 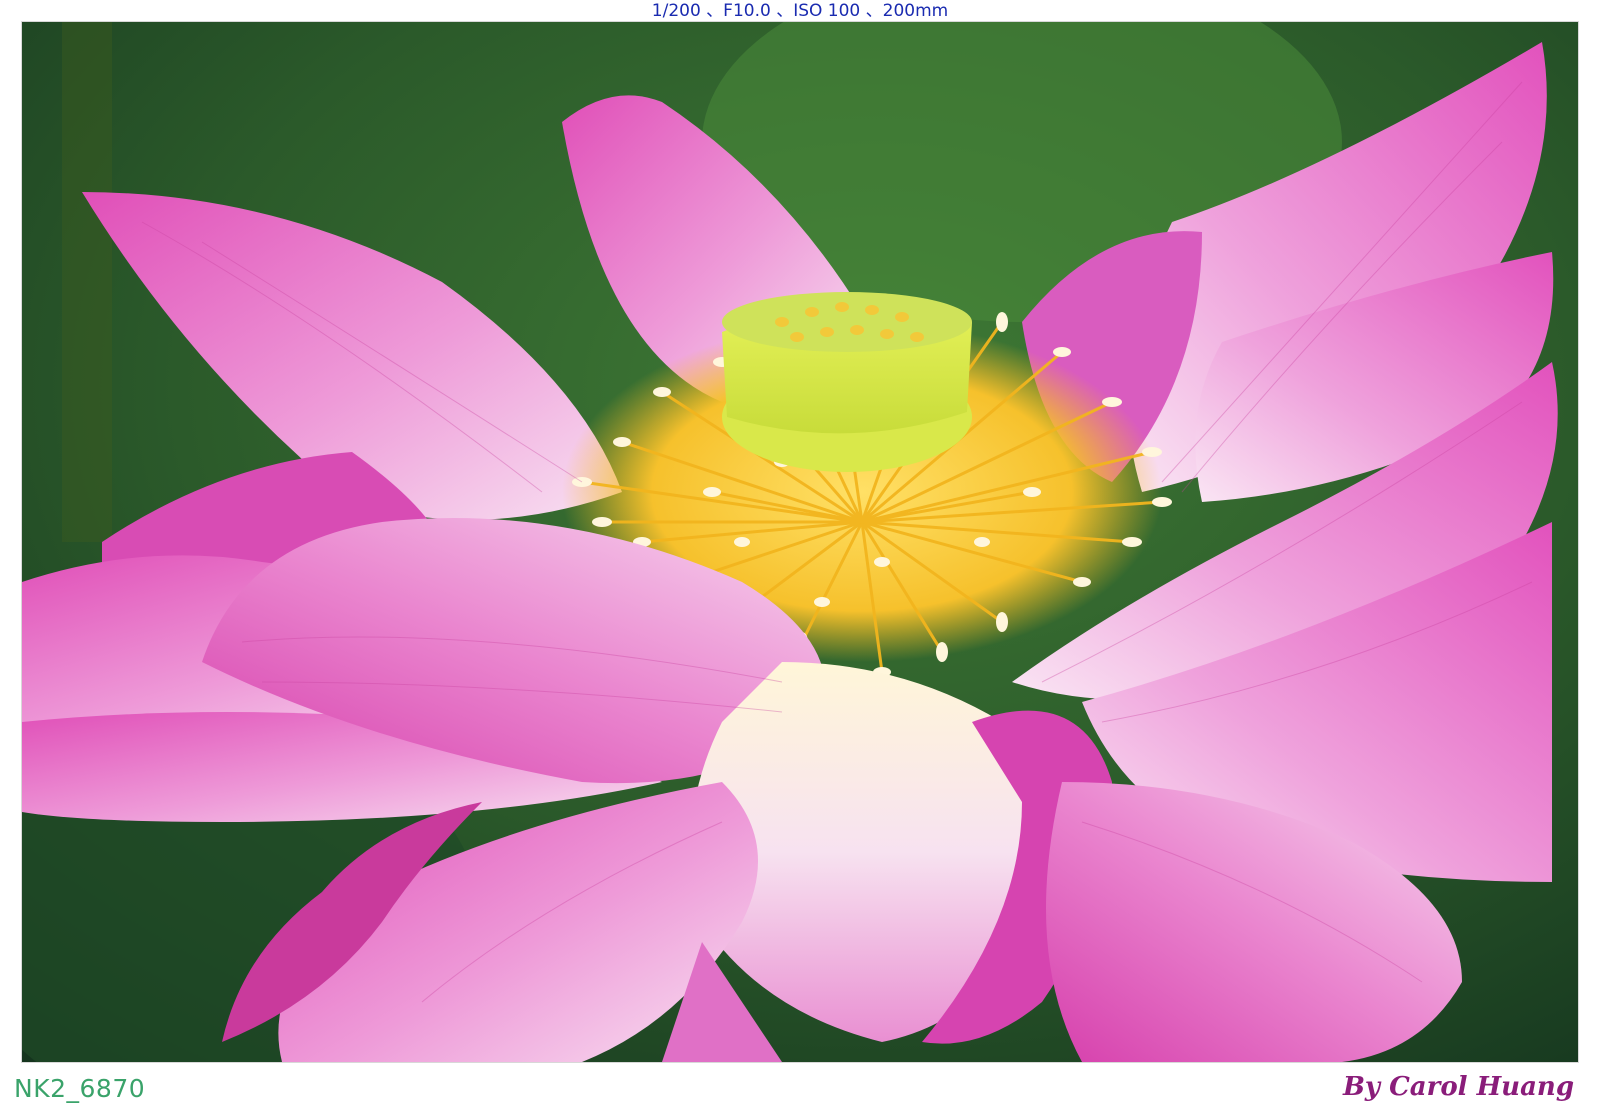 I want to click on photo-filename: NK2_6870, so click(x=80, y=1088).